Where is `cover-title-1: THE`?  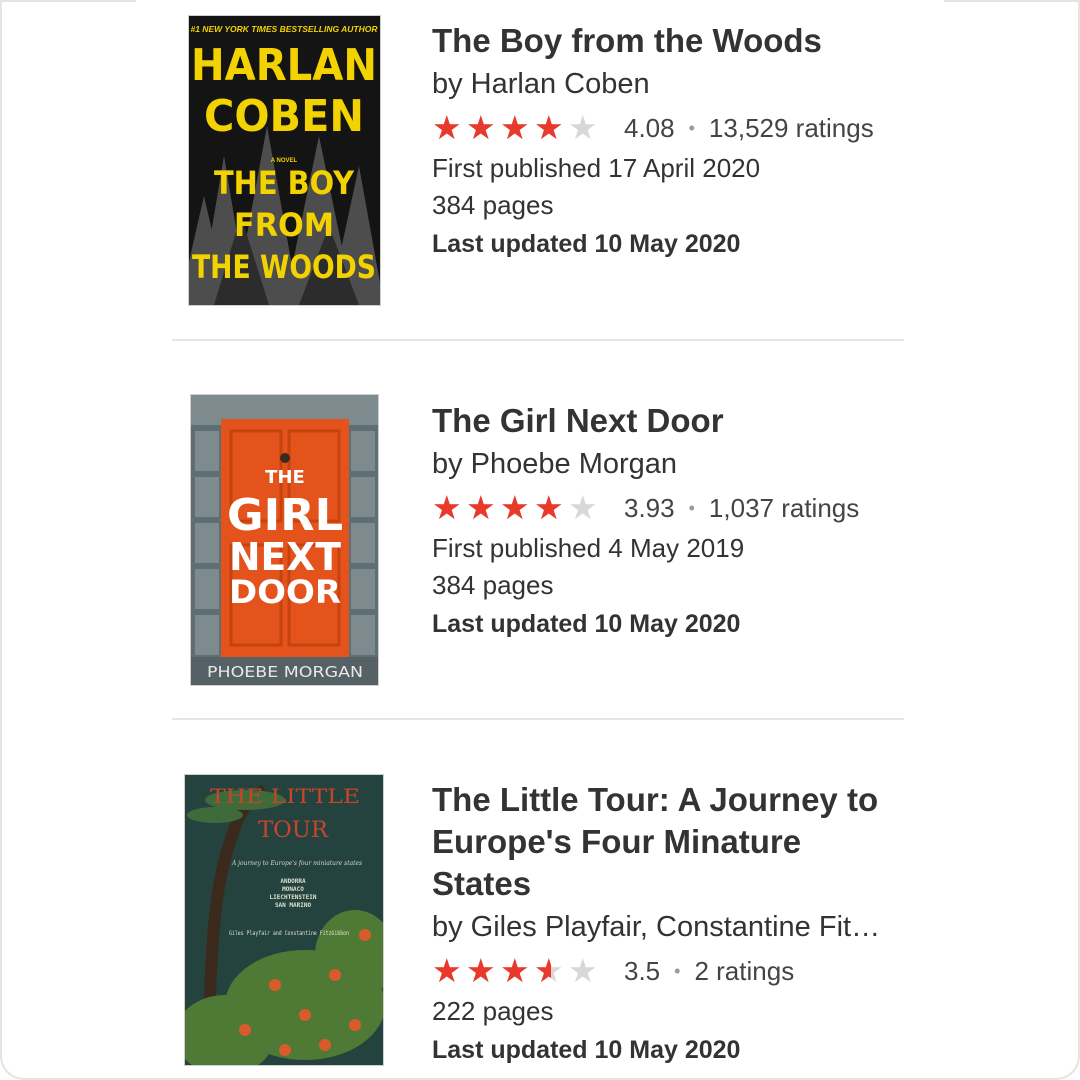 cover-title-1: THE is located at coordinates (285, 477).